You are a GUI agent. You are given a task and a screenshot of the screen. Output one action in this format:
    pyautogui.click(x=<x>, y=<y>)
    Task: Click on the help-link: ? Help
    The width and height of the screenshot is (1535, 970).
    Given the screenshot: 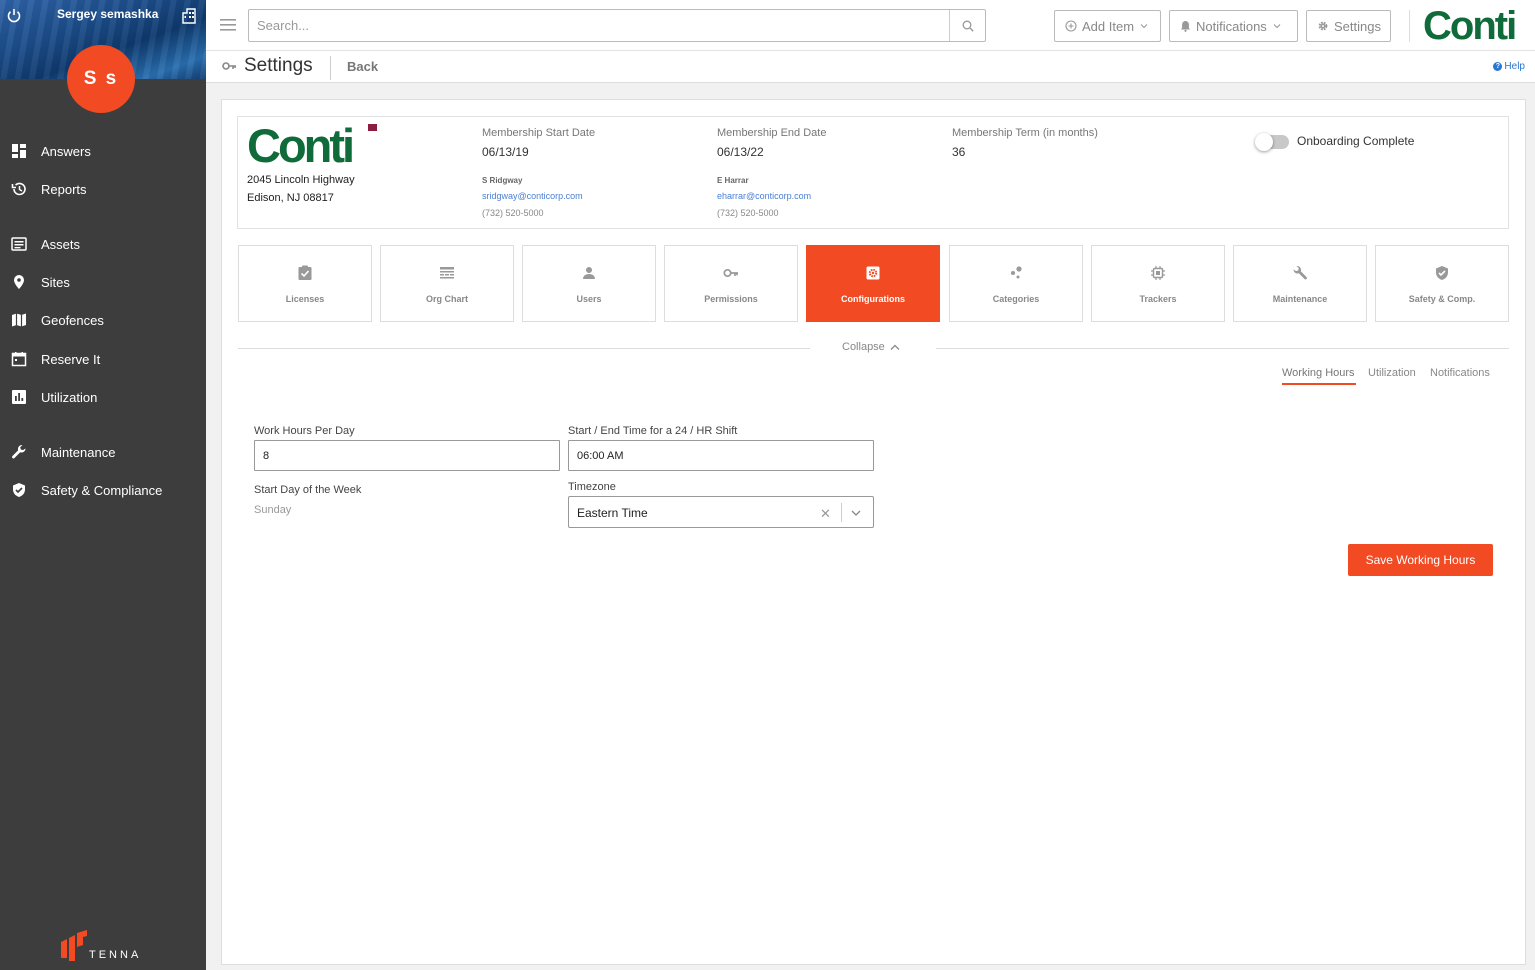 What is the action you would take?
    pyautogui.click(x=1509, y=66)
    